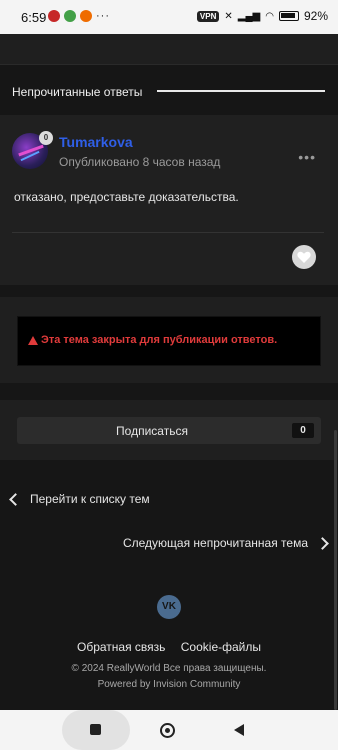 The image size is (338, 750). What do you see at coordinates (152, 431) in the screenshot?
I see `subscribe-label: Подписаться` at bounding box center [152, 431].